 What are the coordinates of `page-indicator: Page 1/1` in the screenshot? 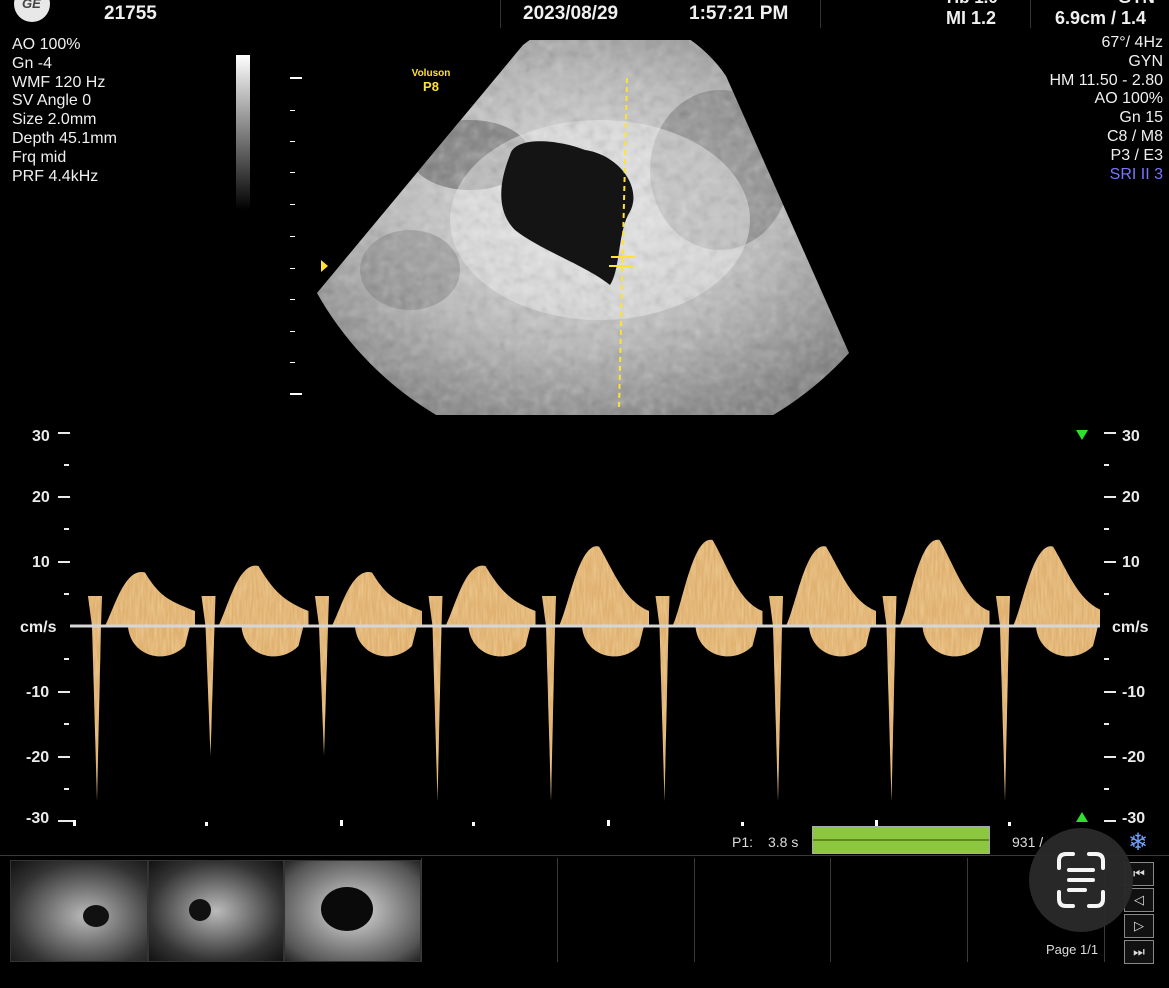 It's located at (1072, 949).